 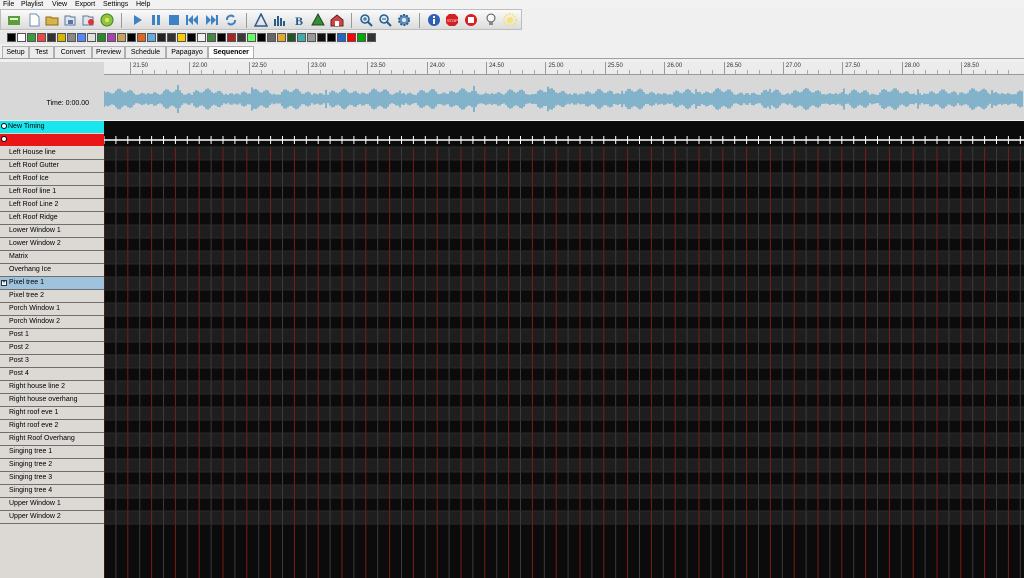 What do you see at coordinates (52, 140) in the screenshot?
I see `timing-row-red` at bounding box center [52, 140].